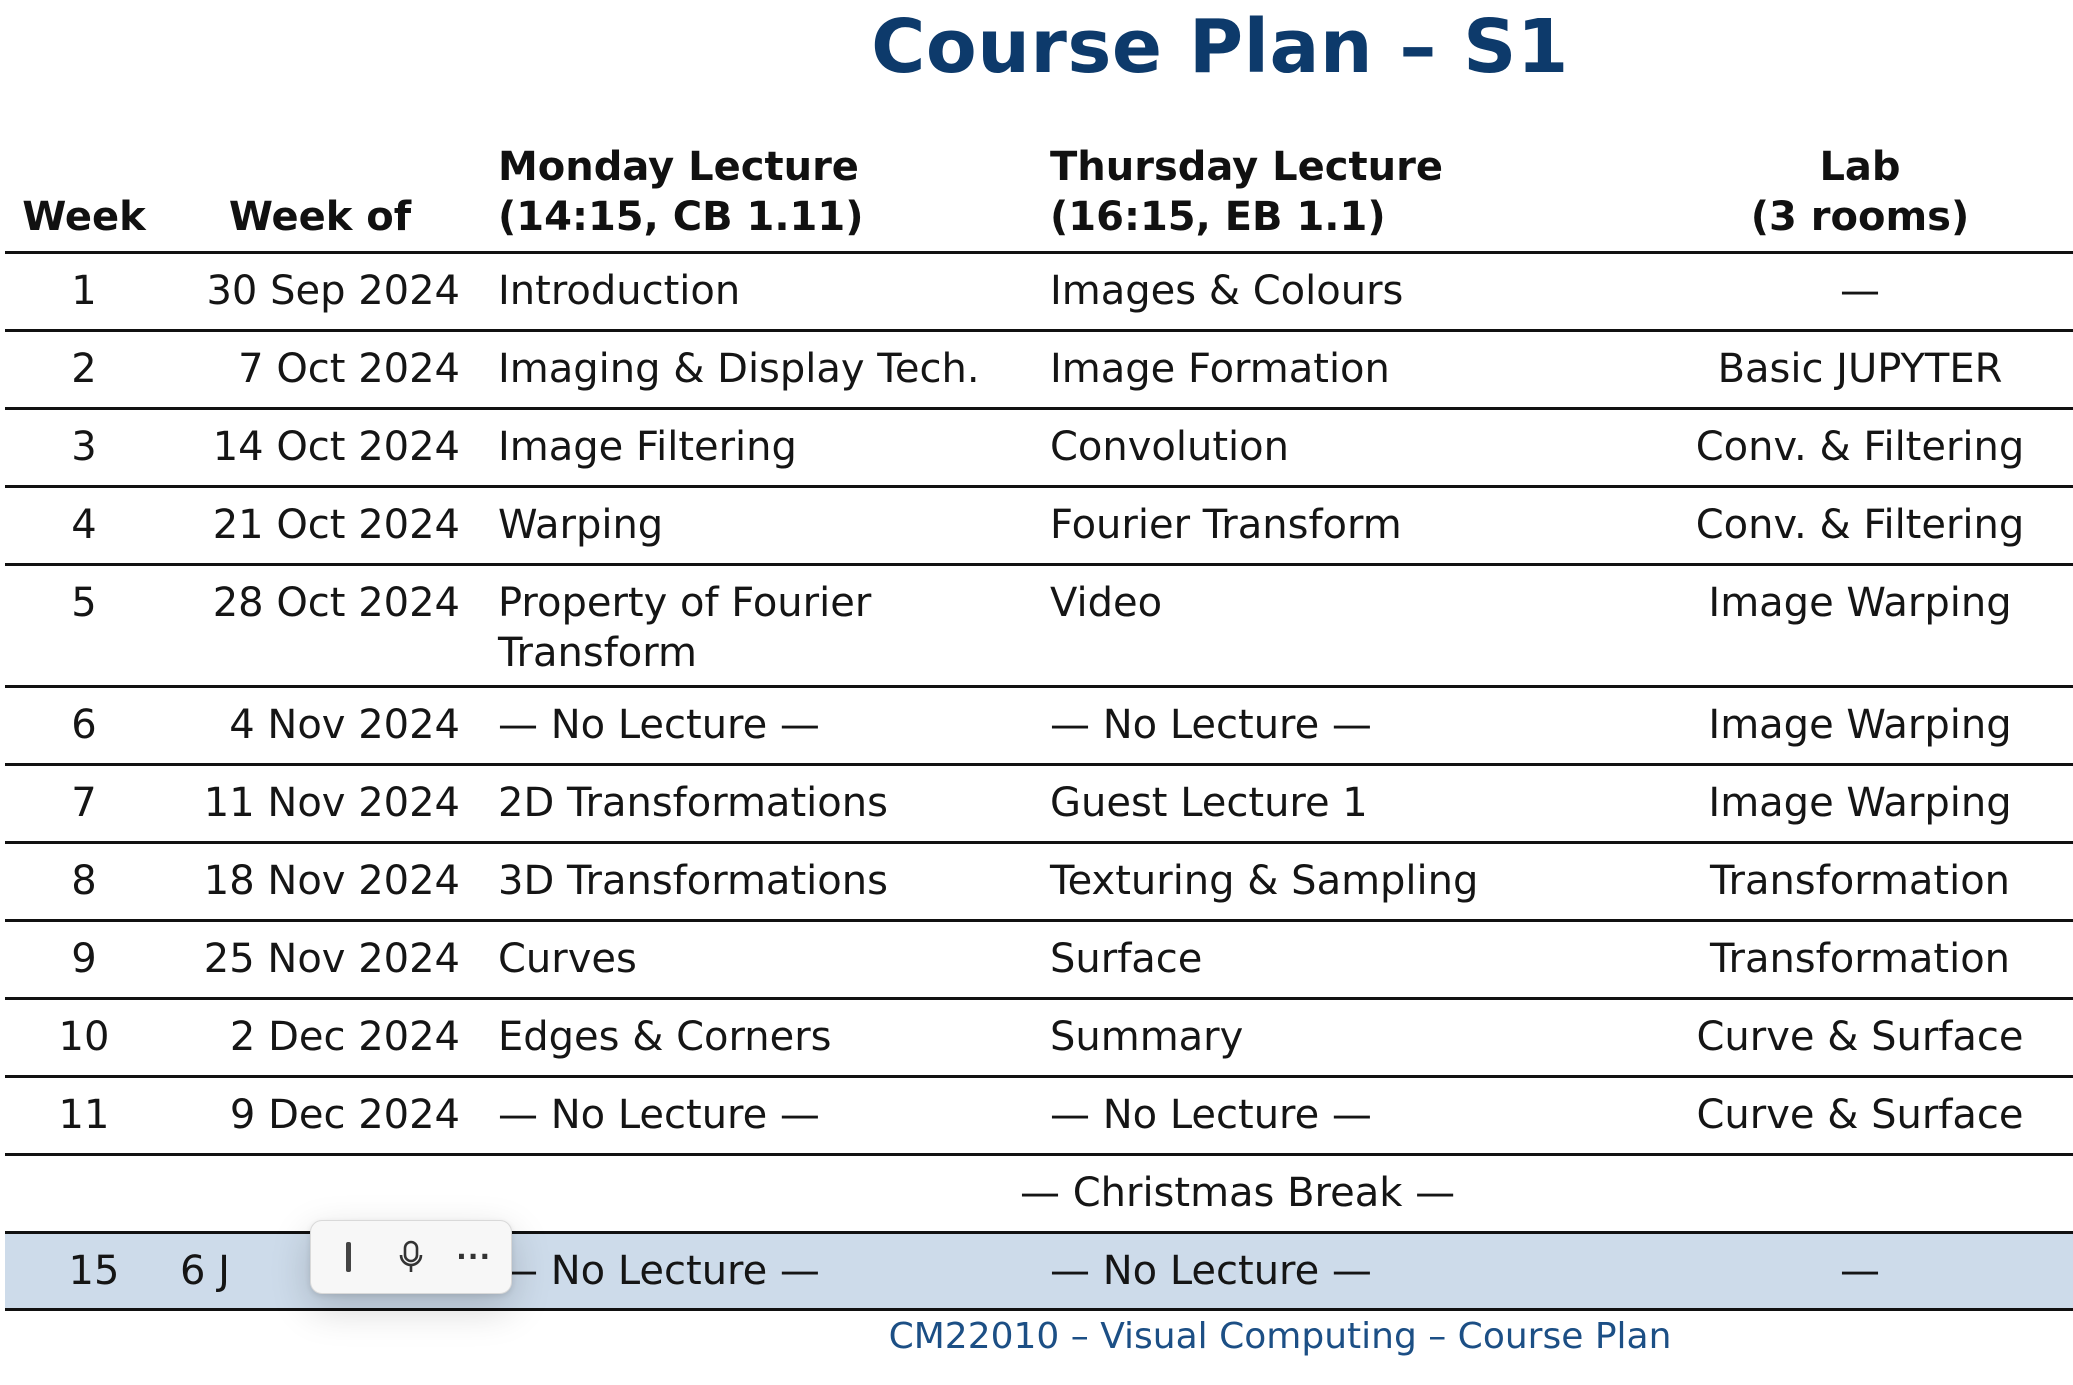  What do you see at coordinates (567, 959) in the screenshot?
I see `cell-monday: Curves` at bounding box center [567, 959].